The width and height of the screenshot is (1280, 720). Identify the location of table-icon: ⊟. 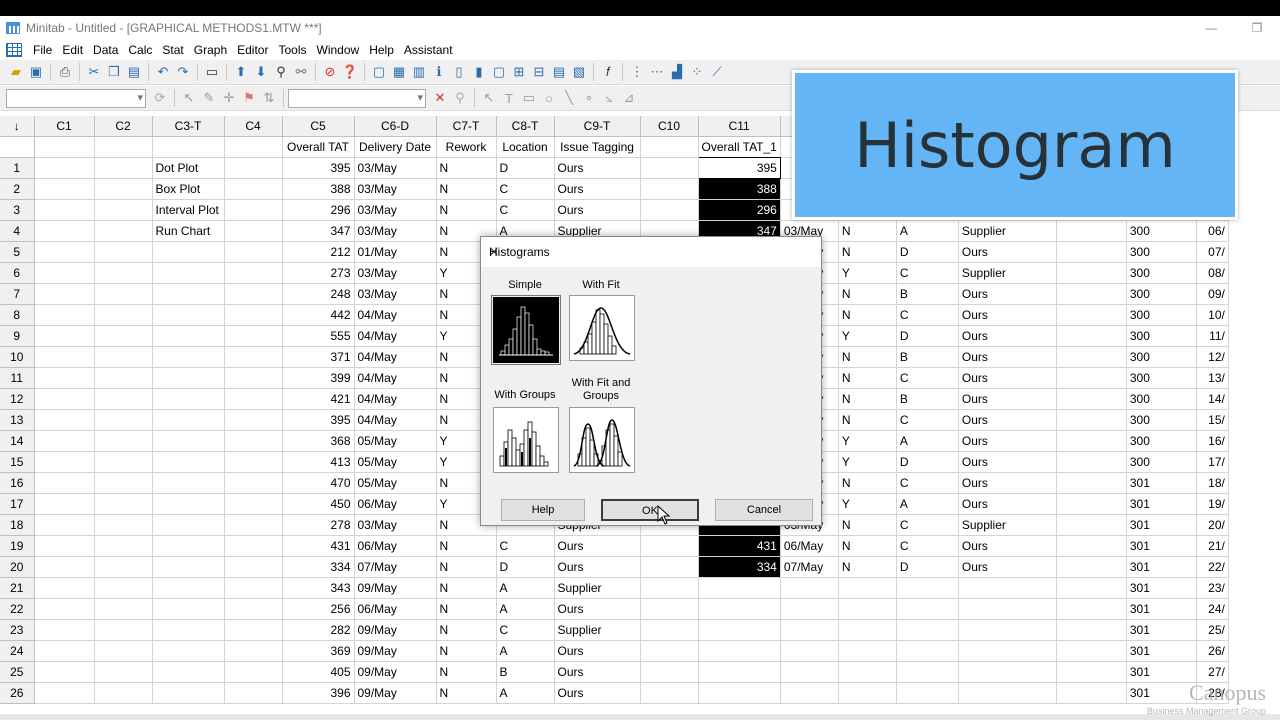
(539, 72).